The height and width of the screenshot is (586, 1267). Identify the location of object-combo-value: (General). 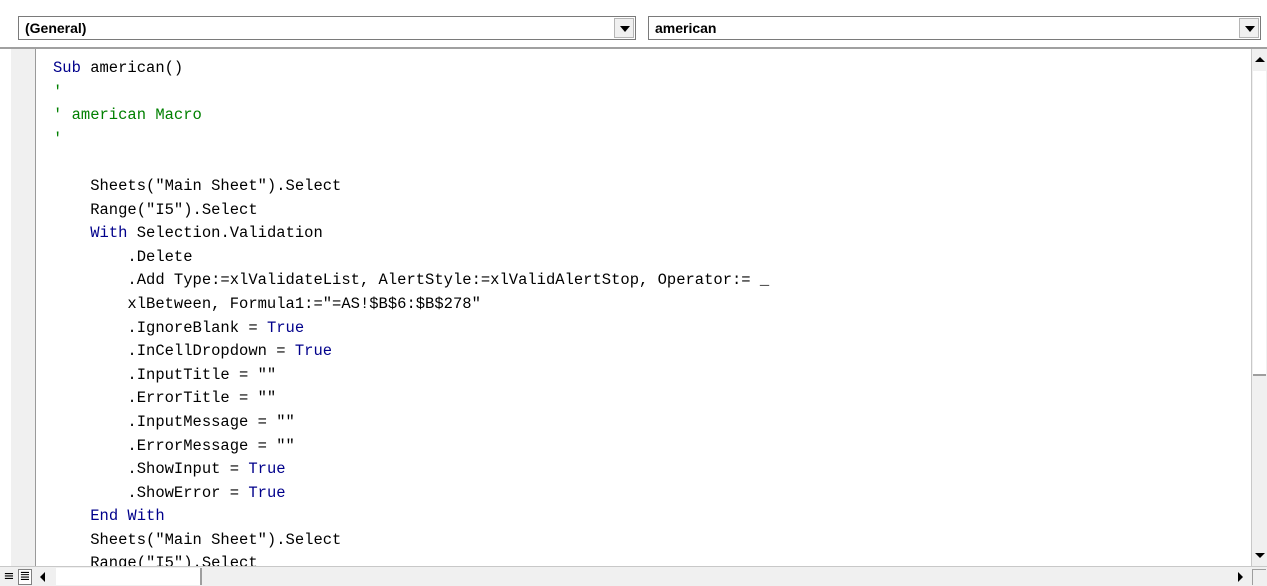
(56, 28).